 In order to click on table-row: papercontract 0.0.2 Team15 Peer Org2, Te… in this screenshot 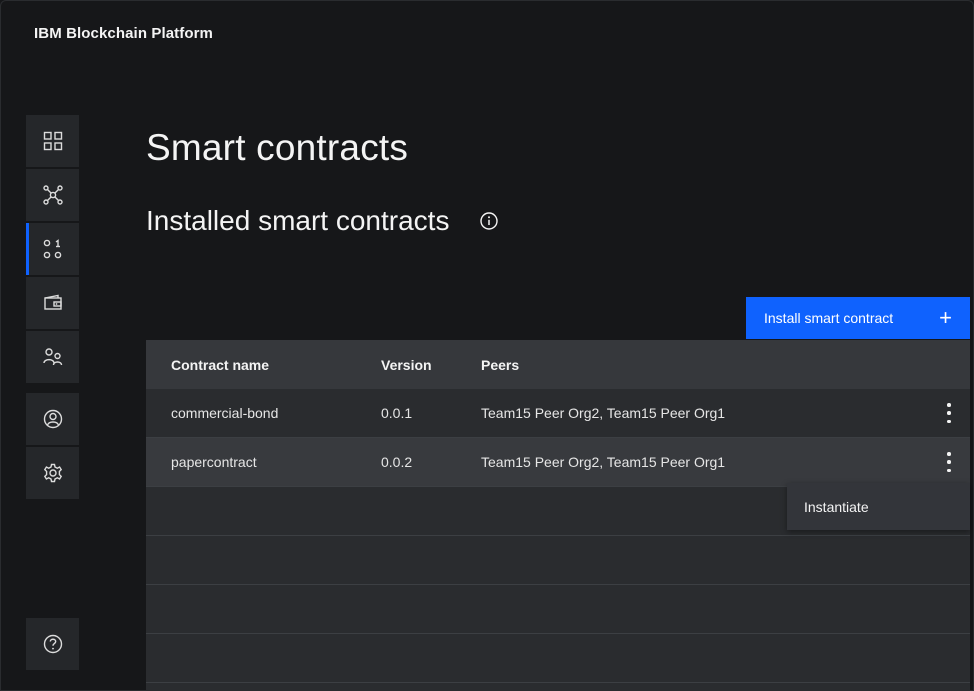, I will do `click(558, 462)`.